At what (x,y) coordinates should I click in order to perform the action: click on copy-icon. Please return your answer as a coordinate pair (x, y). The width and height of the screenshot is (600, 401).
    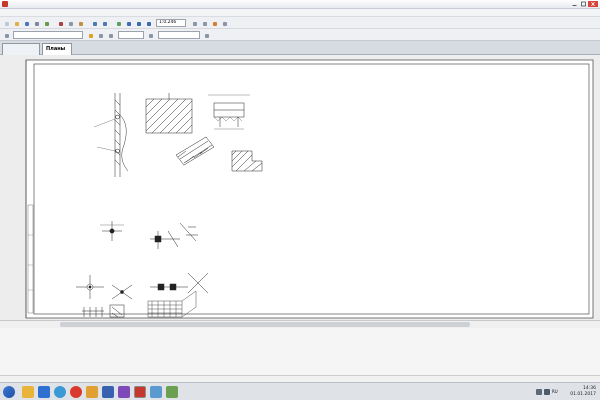
    Looking at the image, I should click on (70, 23).